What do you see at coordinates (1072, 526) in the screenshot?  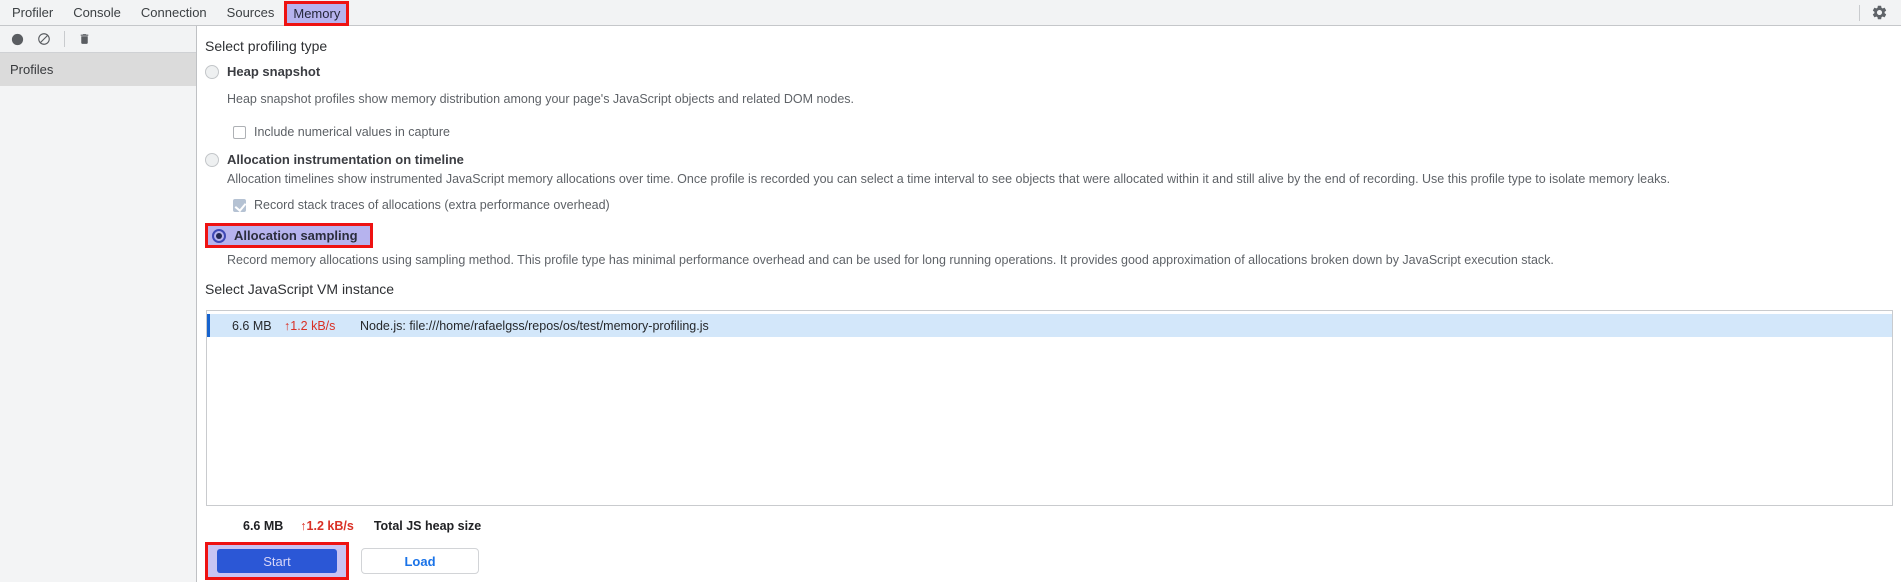 I see `heap-totals-row: 6.6 MB ↑1.2 kB/s Total JS heap size` at bounding box center [1072, 526].